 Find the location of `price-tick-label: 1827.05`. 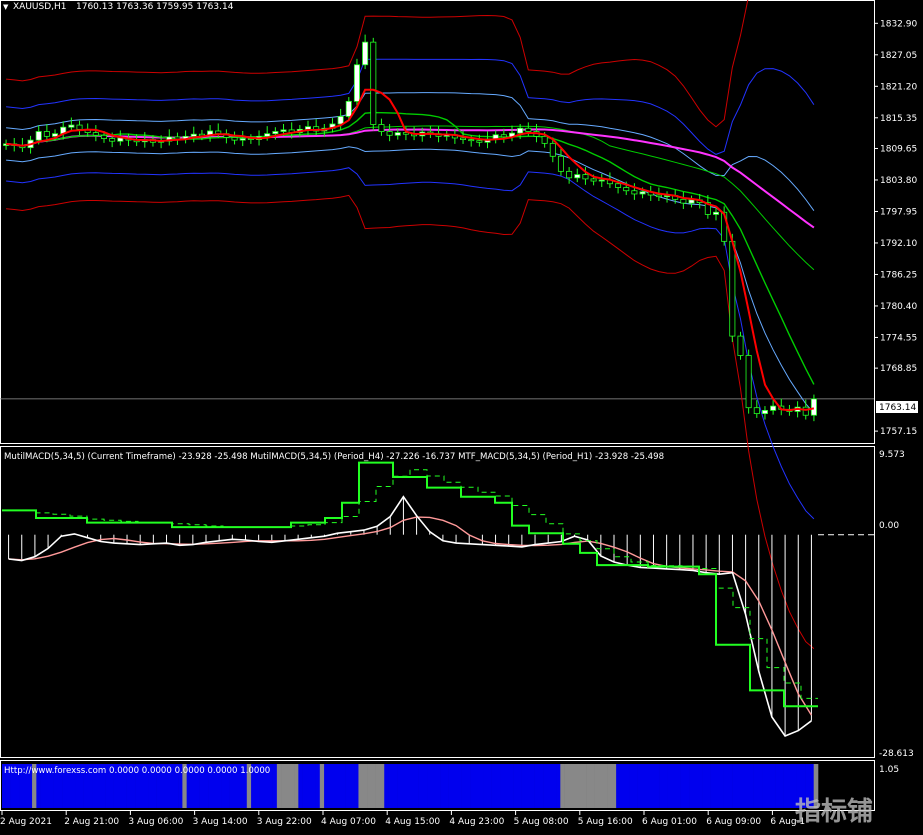

price-tick-label: 1827.05 is located at coordinates (898, 56).